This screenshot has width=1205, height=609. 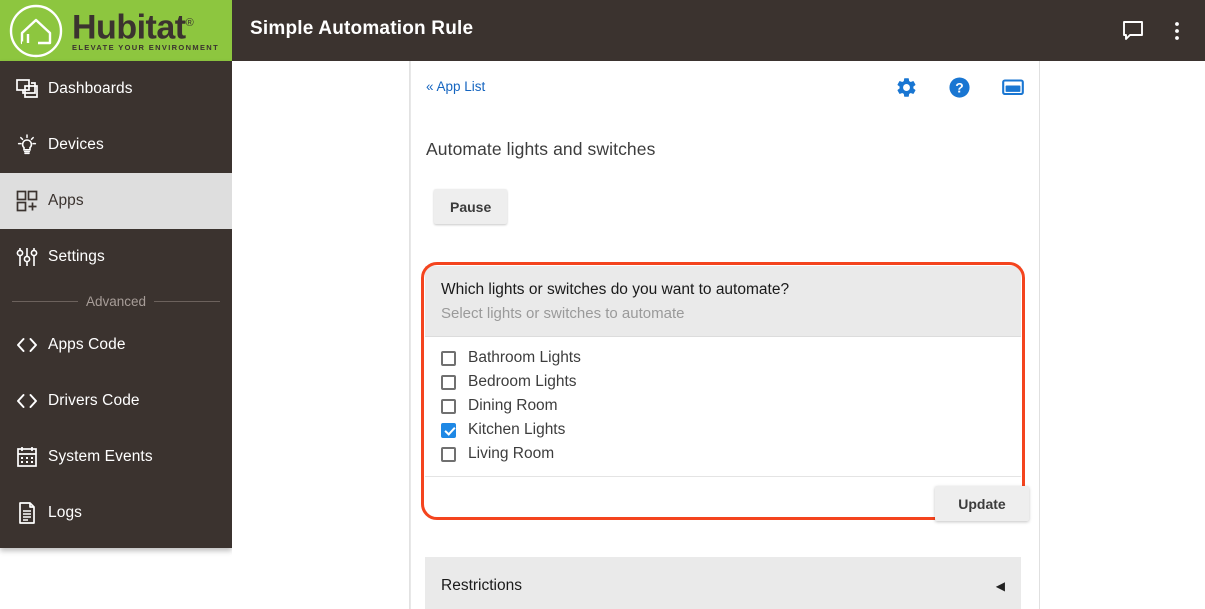 What do you see at coordinates (27, 145) in the screenshot?
I see `devices-icon` at bounding box center [27, 145].